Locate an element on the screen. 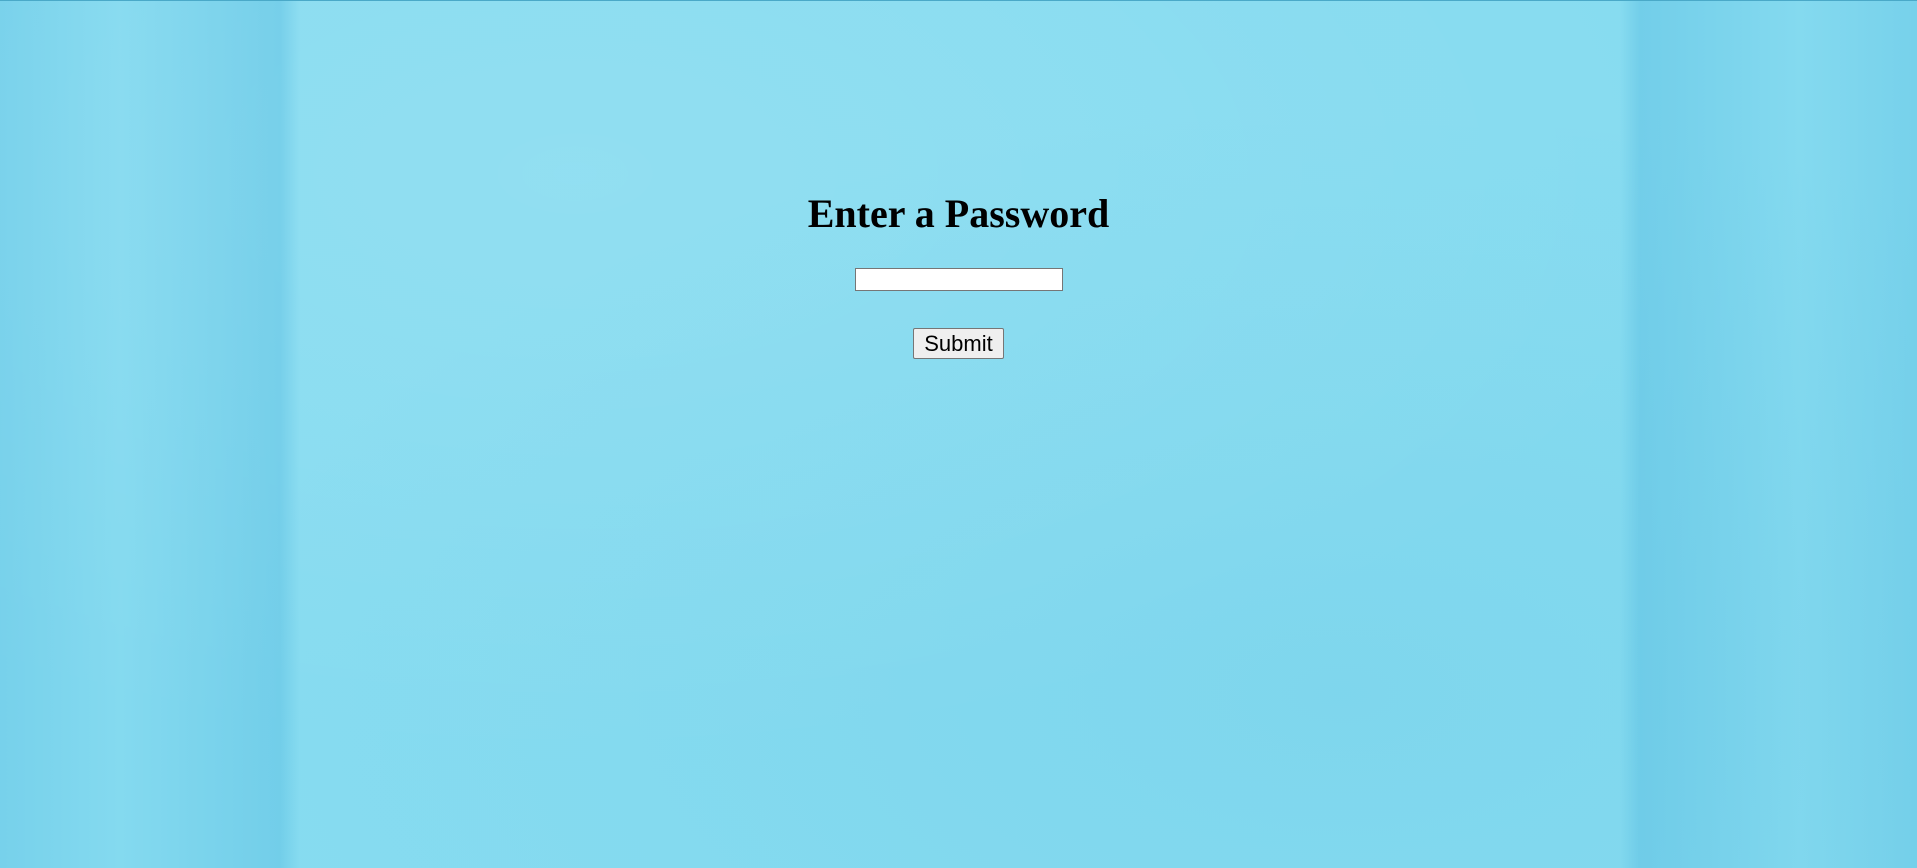 Image resolution: width=1917 pixels, height=868 pixels. top-border is located at coordinates (958, 0).